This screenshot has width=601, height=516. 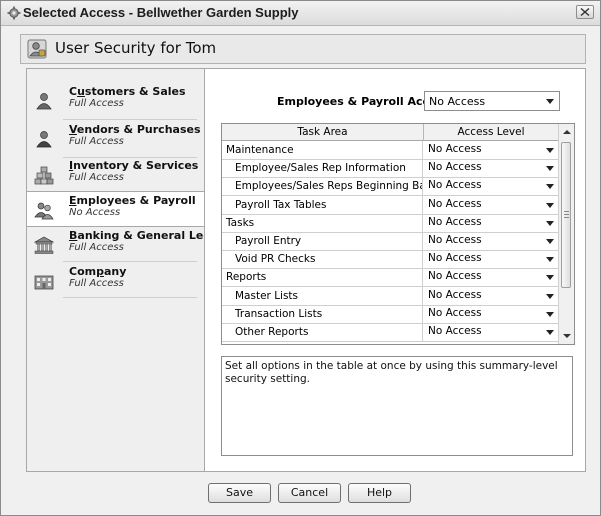 What do you see at coordinates (127, 91) in the screenshot?
I see `sidebar-item-label: Customers & Sales` at bounding box center [127, 91].